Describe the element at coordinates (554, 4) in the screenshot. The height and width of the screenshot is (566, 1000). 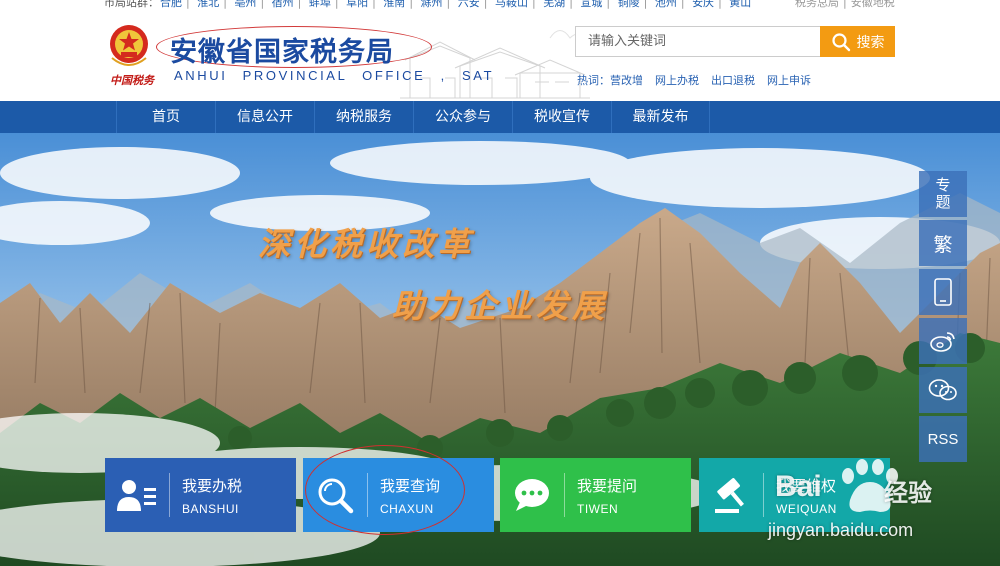
I see `city-link: 芜湖` at that location.